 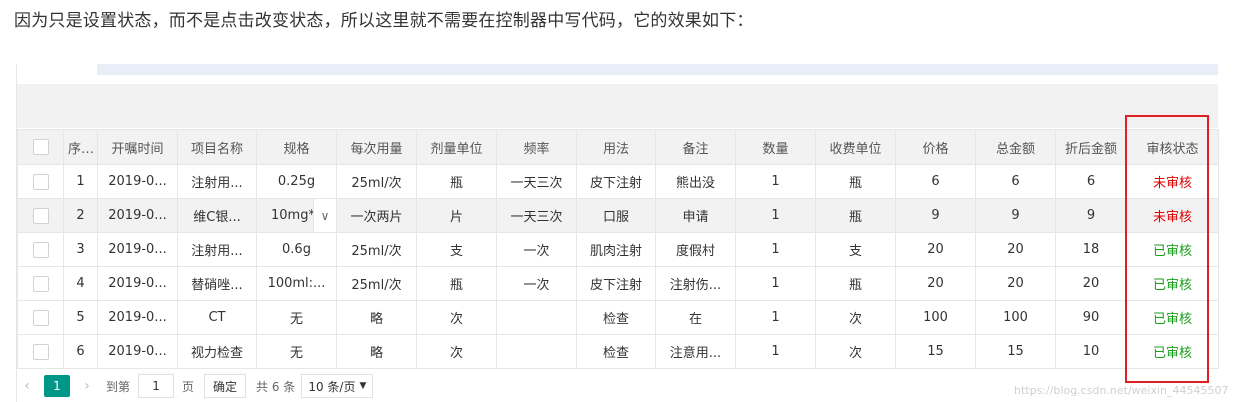 What do you see at coordinates (456, 249) in the screenshot?
I see `cell-unit: 支` at bounding box center [456, 249].